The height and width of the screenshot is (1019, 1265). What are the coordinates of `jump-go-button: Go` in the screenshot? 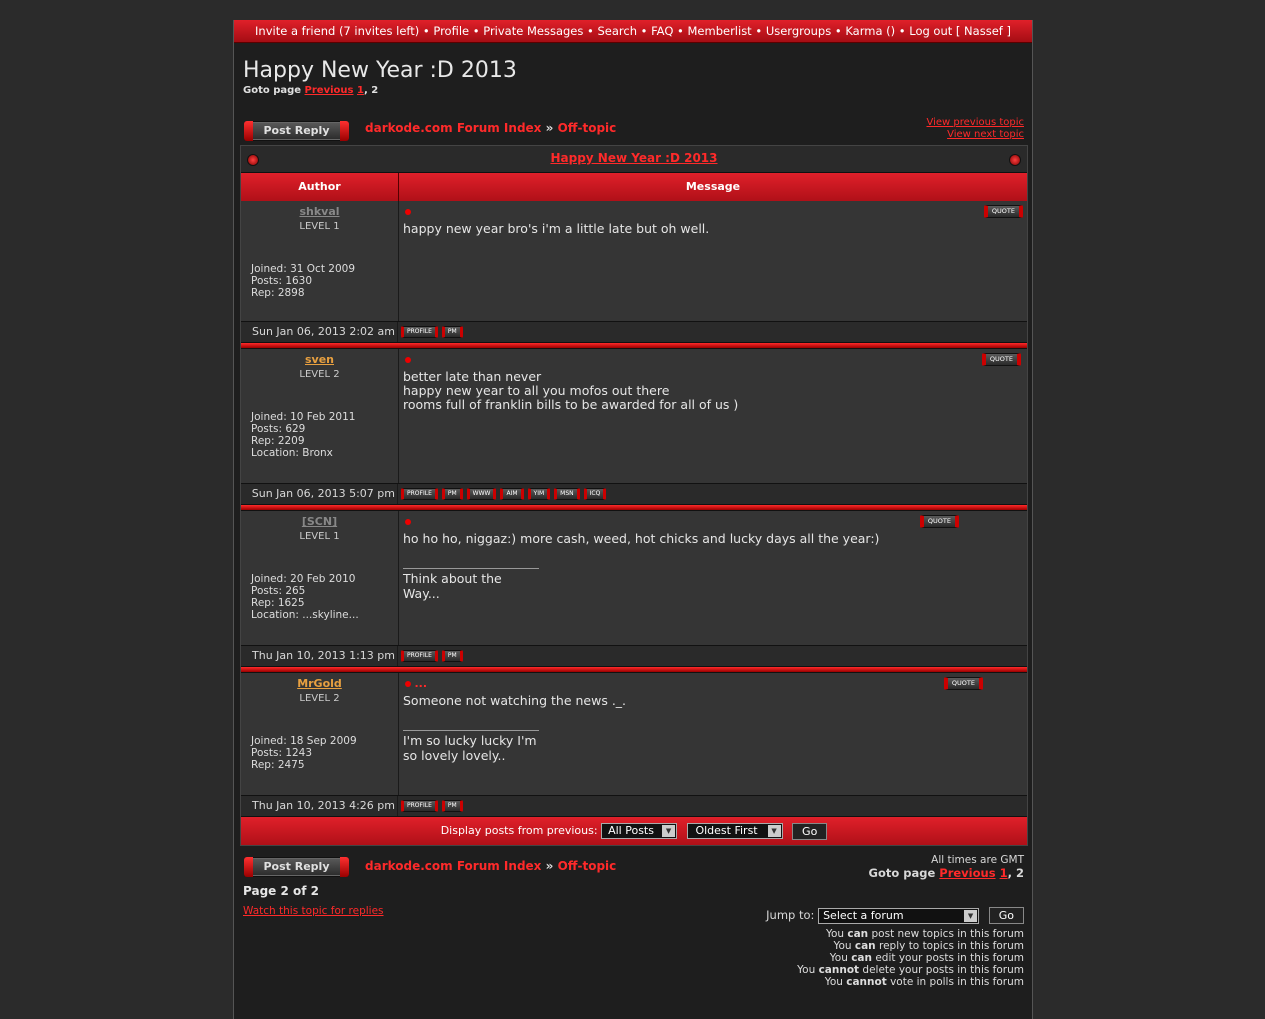 It's located at (1006, 915).